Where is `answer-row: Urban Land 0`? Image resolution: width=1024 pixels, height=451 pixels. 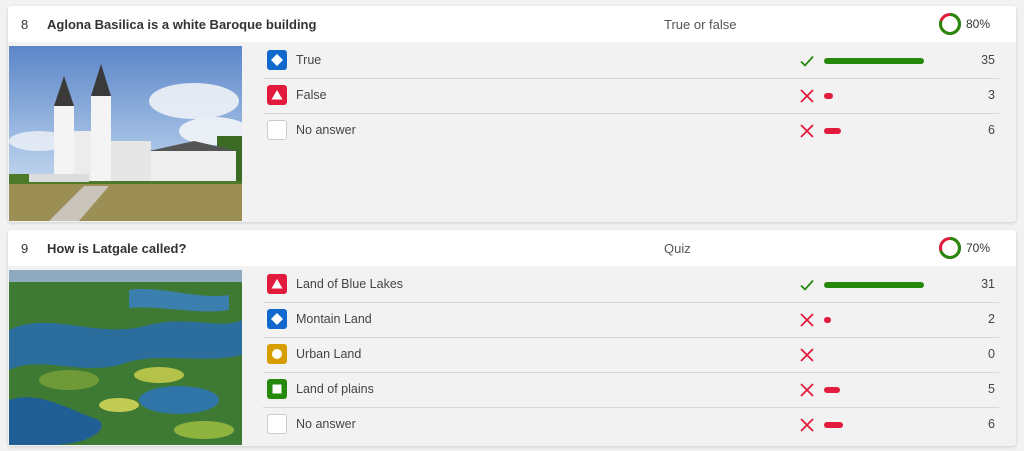
answer-row: Urban Land 0 is located at coordinates (631, 355).